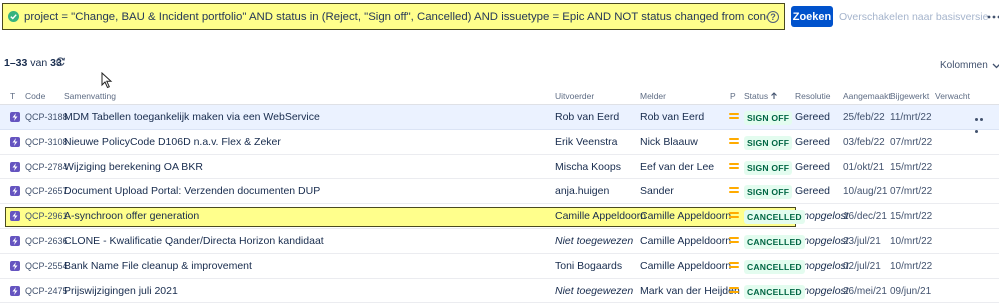 The height and width of the screenshot is (305, 999). I want to click on row-actions-icon, so click(981, 122).